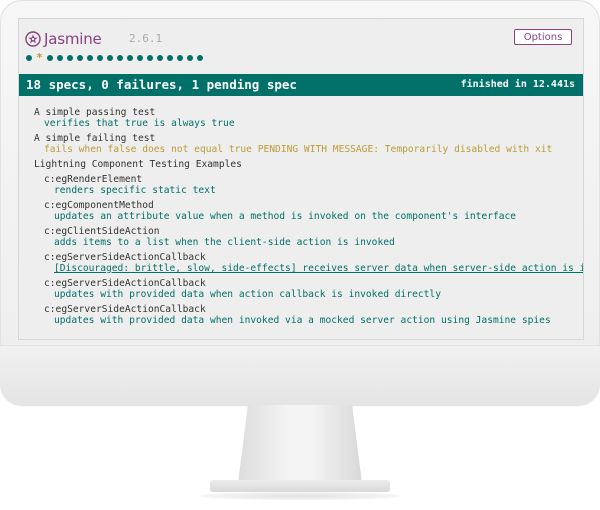  Describe the element at coordinates (304, 39) in the screenshot. I see `jasmine-banner: Jasmine 2.6.1 Options` at that location.